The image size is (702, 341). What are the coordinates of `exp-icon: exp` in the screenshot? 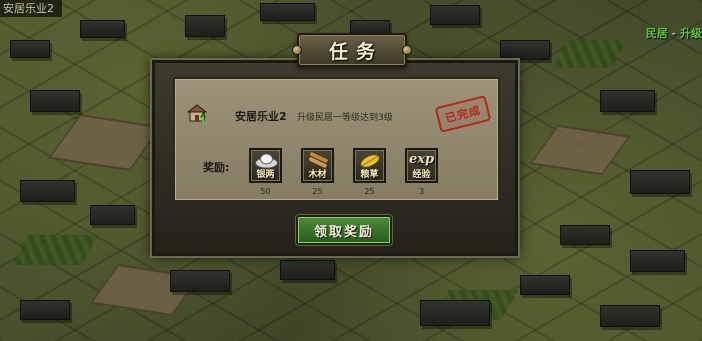 It's located at (421, 159).